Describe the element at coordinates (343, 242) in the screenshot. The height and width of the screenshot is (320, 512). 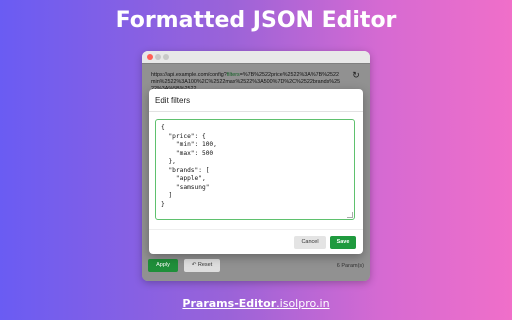
I see `save-button: Save` at that location.